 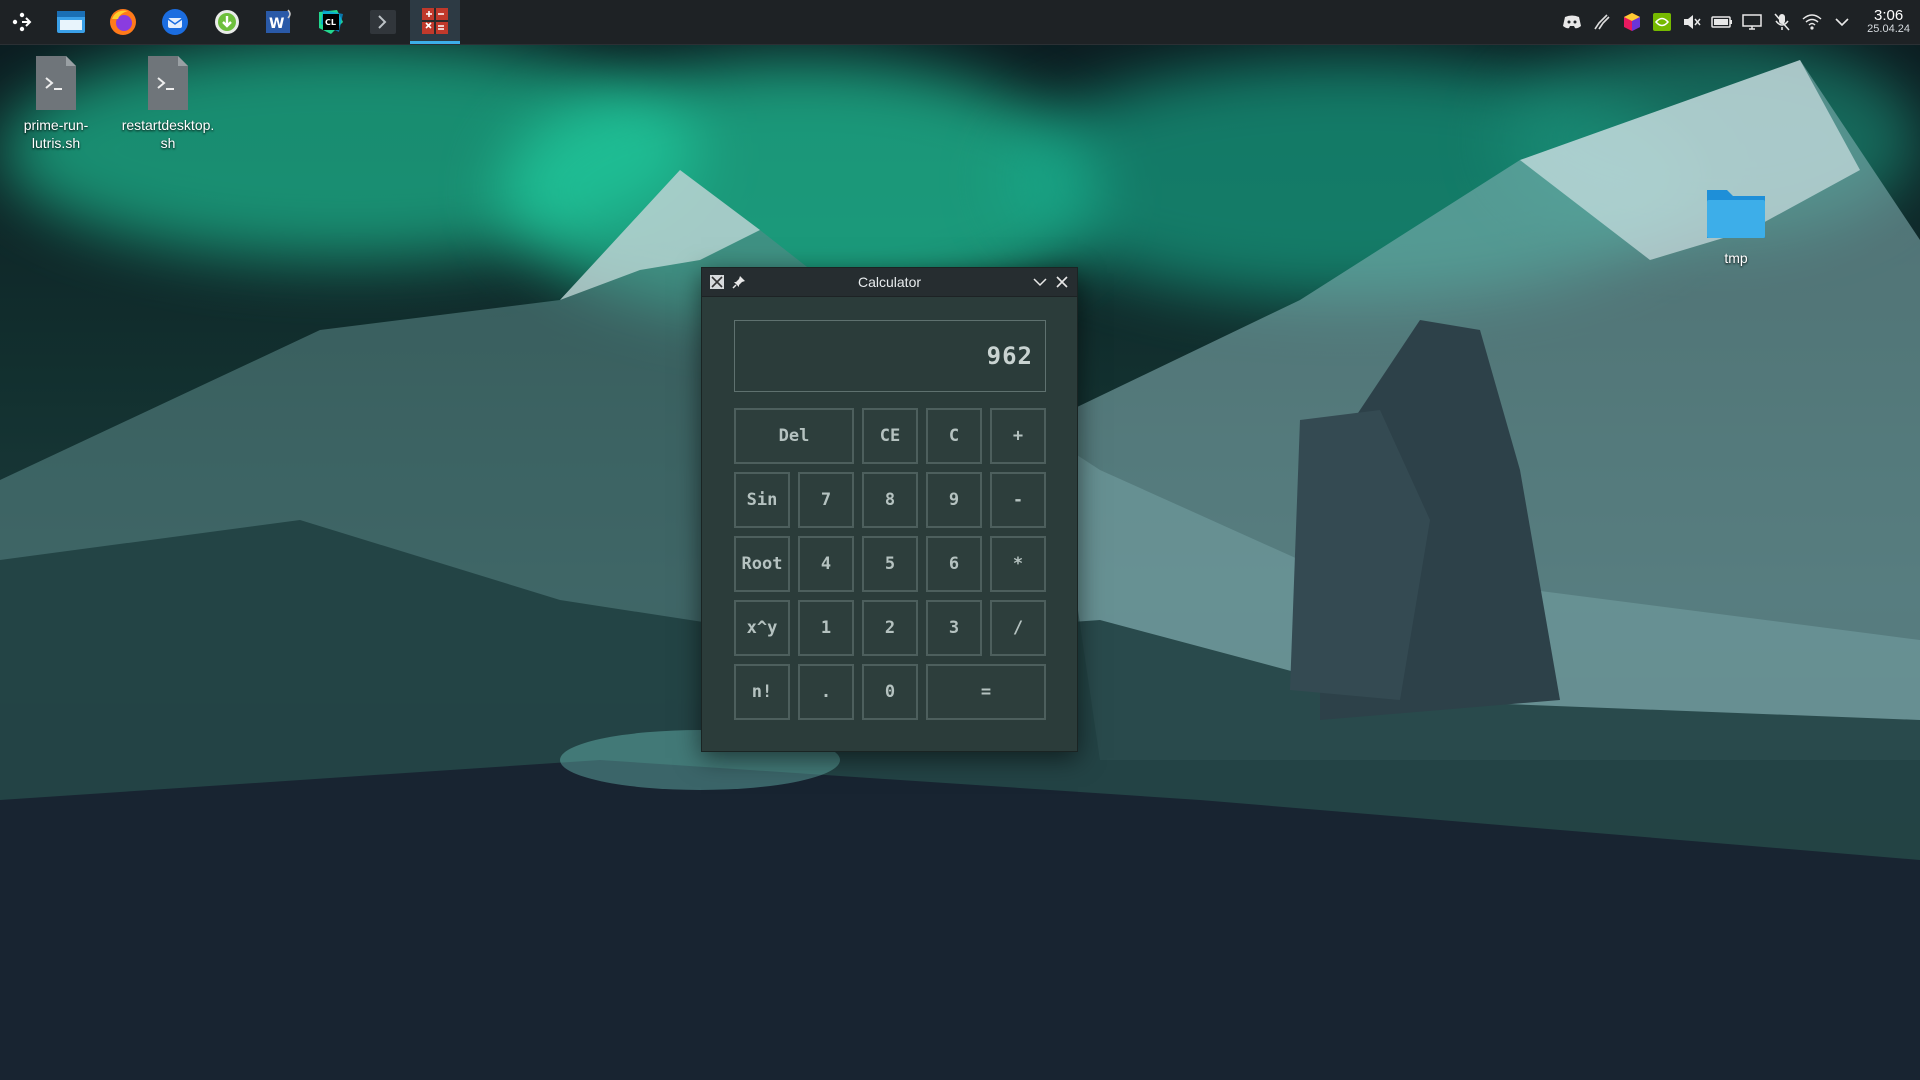 I want to click on delete-button: Del, so click(x=794, y=436).